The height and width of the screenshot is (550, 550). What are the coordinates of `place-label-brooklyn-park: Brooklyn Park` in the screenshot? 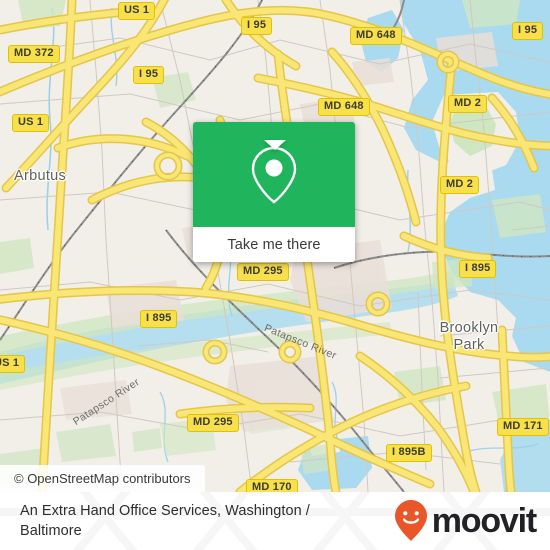 It's located at (469, 337).